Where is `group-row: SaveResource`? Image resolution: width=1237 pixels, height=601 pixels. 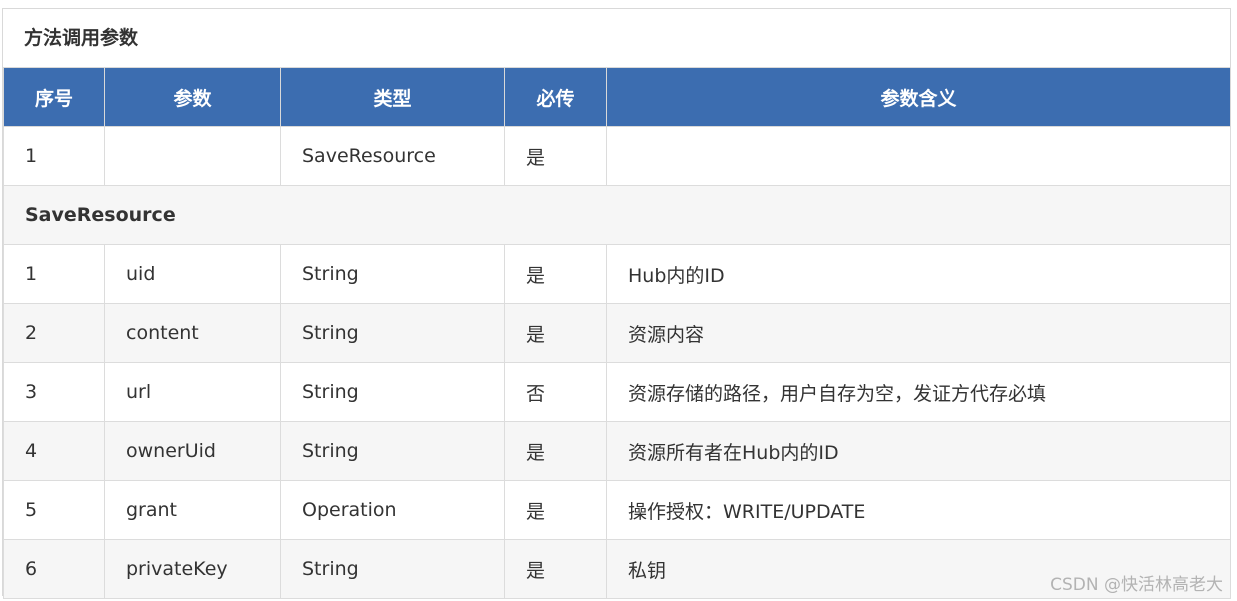 group-row: SaveResource is located at coordinates (617, 215).